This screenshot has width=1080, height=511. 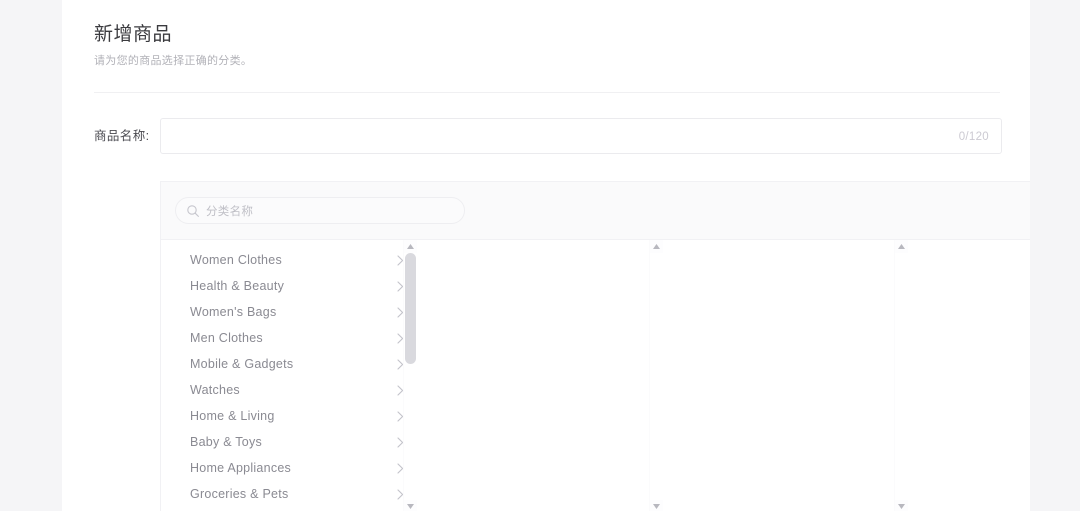 What do you see at coordinates (288, 416) in the screenshot?
I see `category-item: Home & Living` at bounding box center [288, 416].